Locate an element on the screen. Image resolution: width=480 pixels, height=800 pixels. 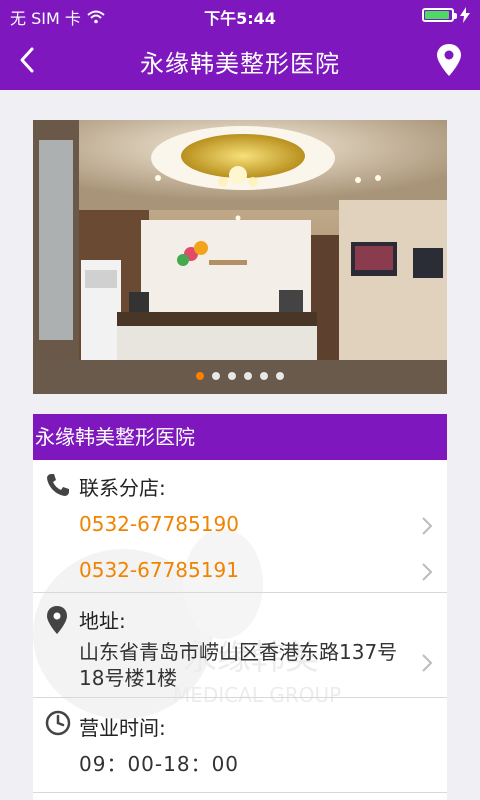
hours-label: 营业时间: is located at coordinates (122, 728).